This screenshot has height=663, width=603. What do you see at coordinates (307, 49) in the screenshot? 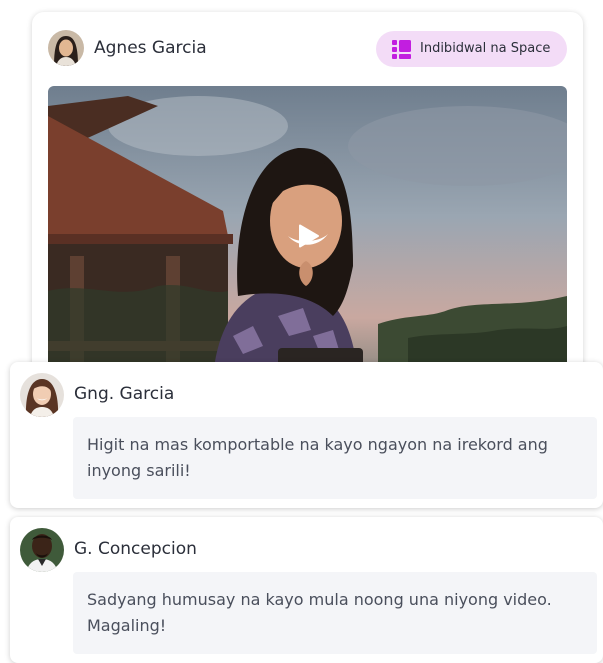
I see `post-header: Agnes Garcia Indibidwal na Space` at bounding box center [307, 49].